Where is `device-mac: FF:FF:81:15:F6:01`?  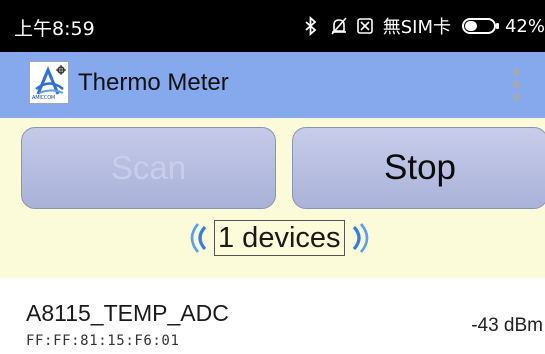 device-mac: FF:FF:81:15:F6:01 is located at coordinates (103, 341).